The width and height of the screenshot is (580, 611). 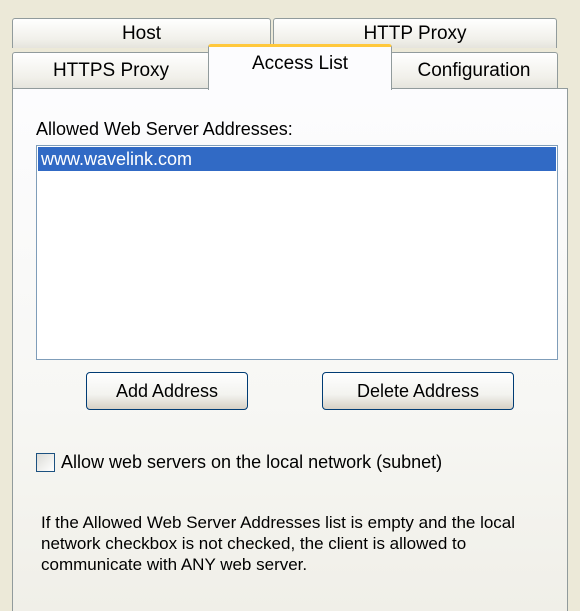 I want to click on add-address-button: Add Address, so click(x=167, y=391).